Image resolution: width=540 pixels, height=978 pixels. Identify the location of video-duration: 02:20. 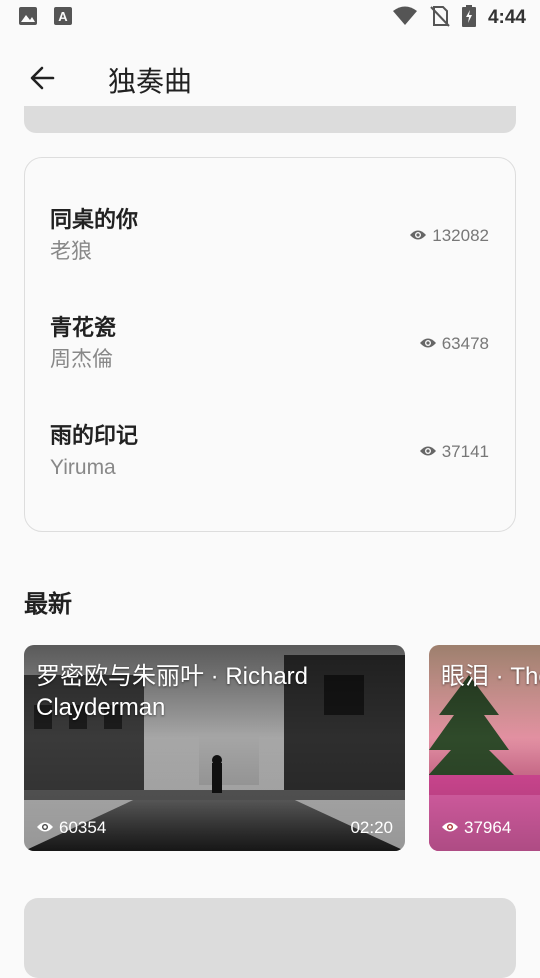
(371, 827).